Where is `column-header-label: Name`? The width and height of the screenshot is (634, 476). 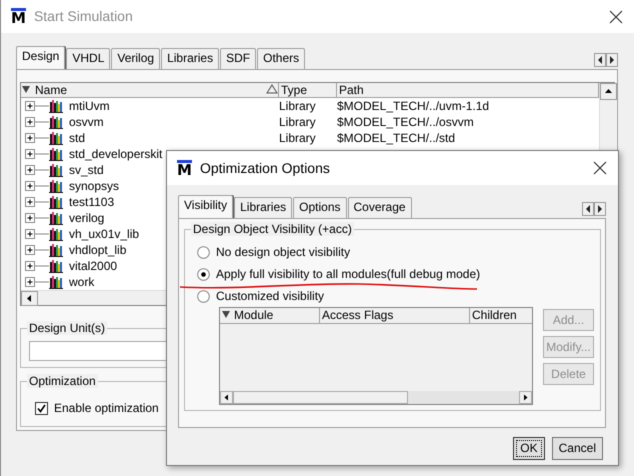
column-header-label: Name is located at coordinates (51, 90).